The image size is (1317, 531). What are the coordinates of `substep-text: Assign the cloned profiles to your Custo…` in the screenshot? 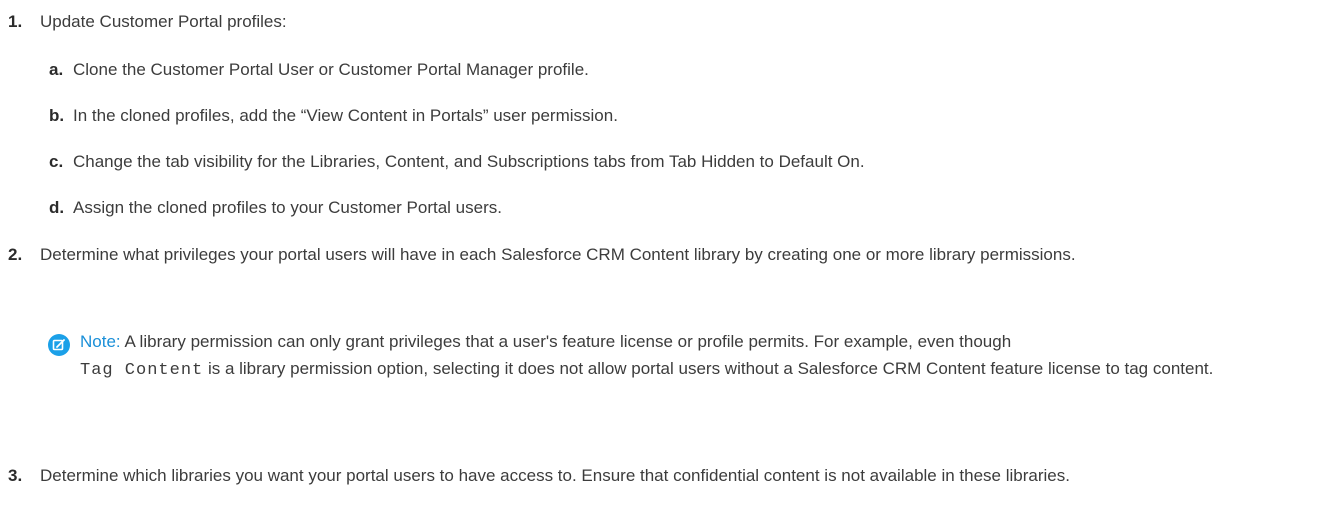 It's located at (287, 207).